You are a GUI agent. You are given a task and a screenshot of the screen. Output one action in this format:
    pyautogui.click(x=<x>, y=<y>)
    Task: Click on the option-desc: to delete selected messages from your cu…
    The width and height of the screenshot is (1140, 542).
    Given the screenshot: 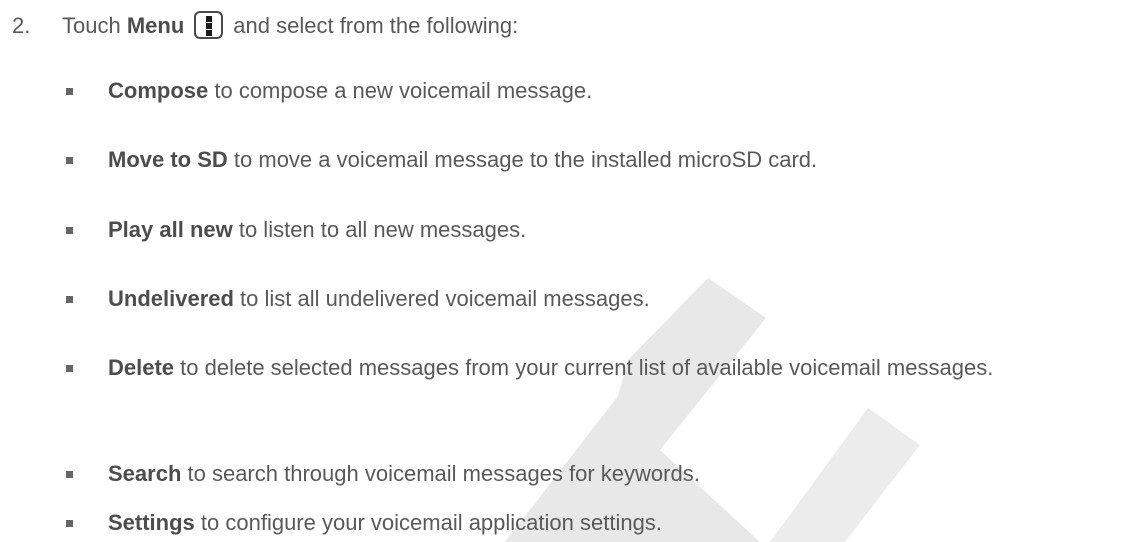 What is the action you would take?
    pyautogui.click(x=584, y=367)
    